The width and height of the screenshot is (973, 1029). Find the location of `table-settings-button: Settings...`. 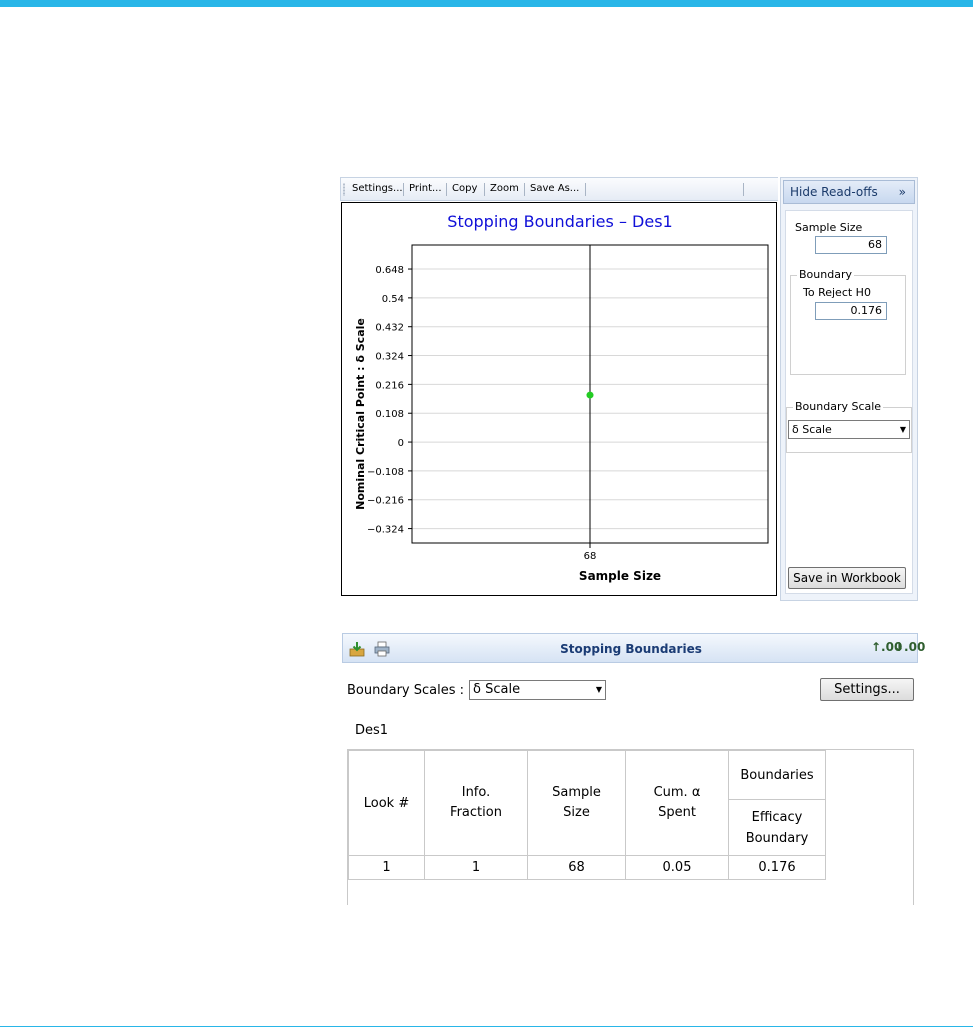

table-settings-button: Settings... is located at coordinates (867, 689).